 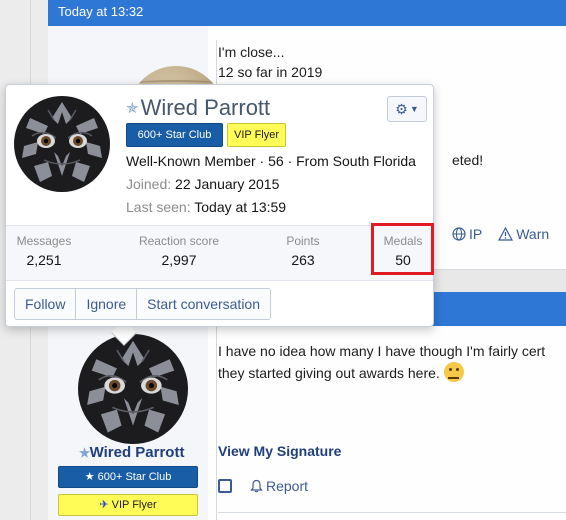 What do you see at coordinates (62, 144) in the screenshot?
I see `tooltip-avatar` at bounding box center [62, 144].